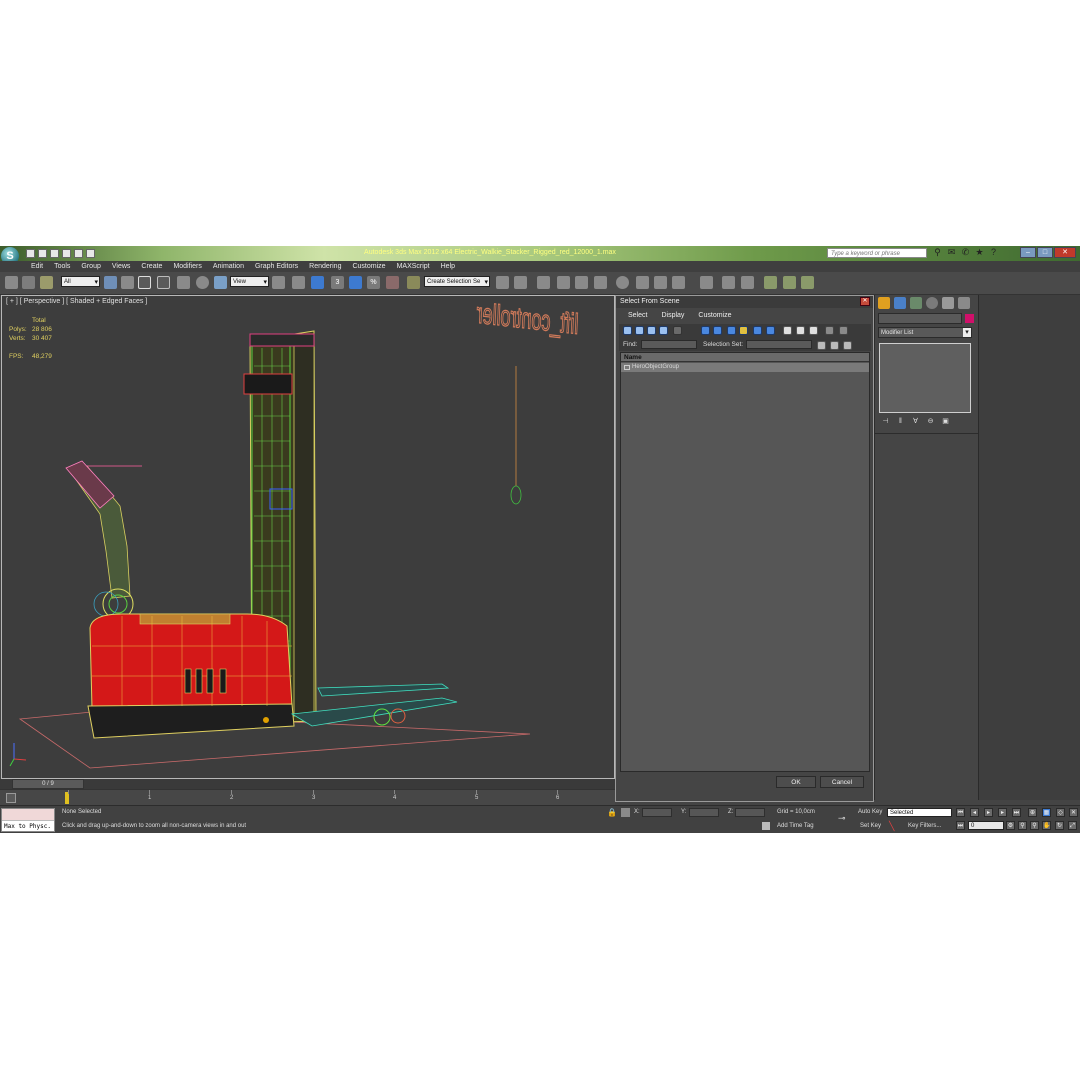  Describe the element at coordinates (520, 282) in the screenshot. I see `align-icon` at that location.